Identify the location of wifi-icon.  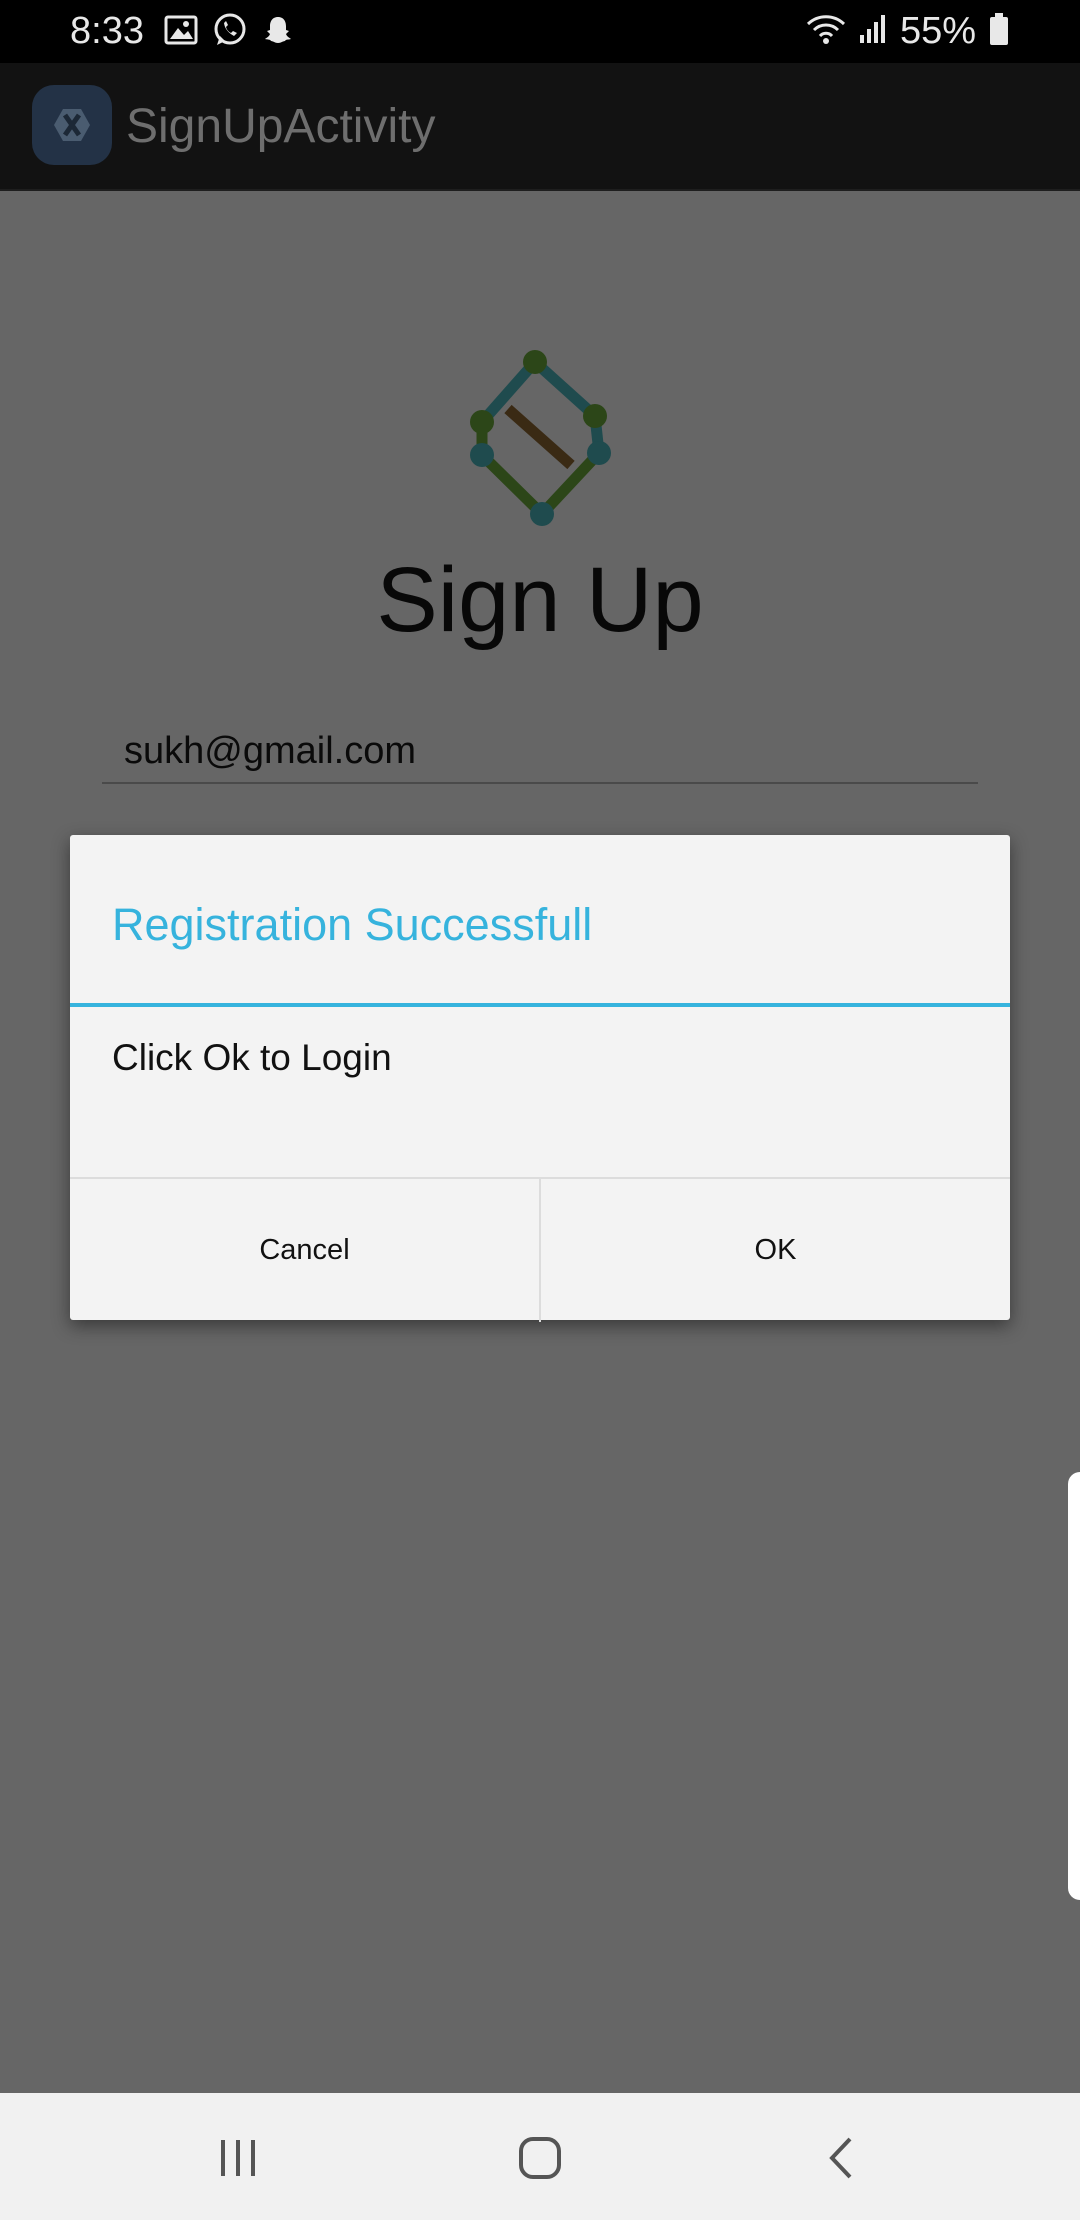
(826, 31).